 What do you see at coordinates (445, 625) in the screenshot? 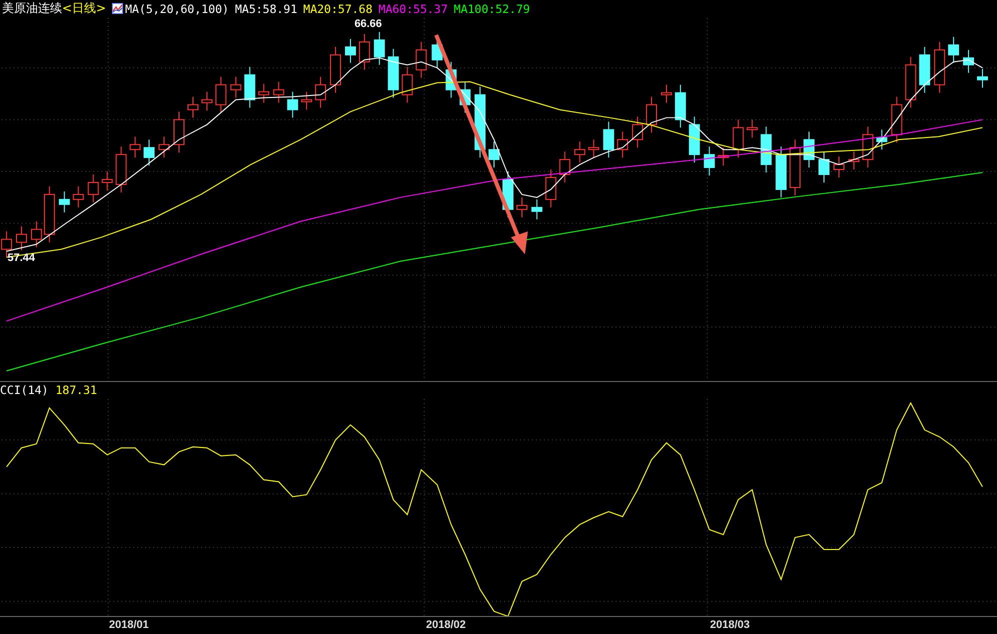
I see `date-label: 2018/02` at bounding box center [445, 625].